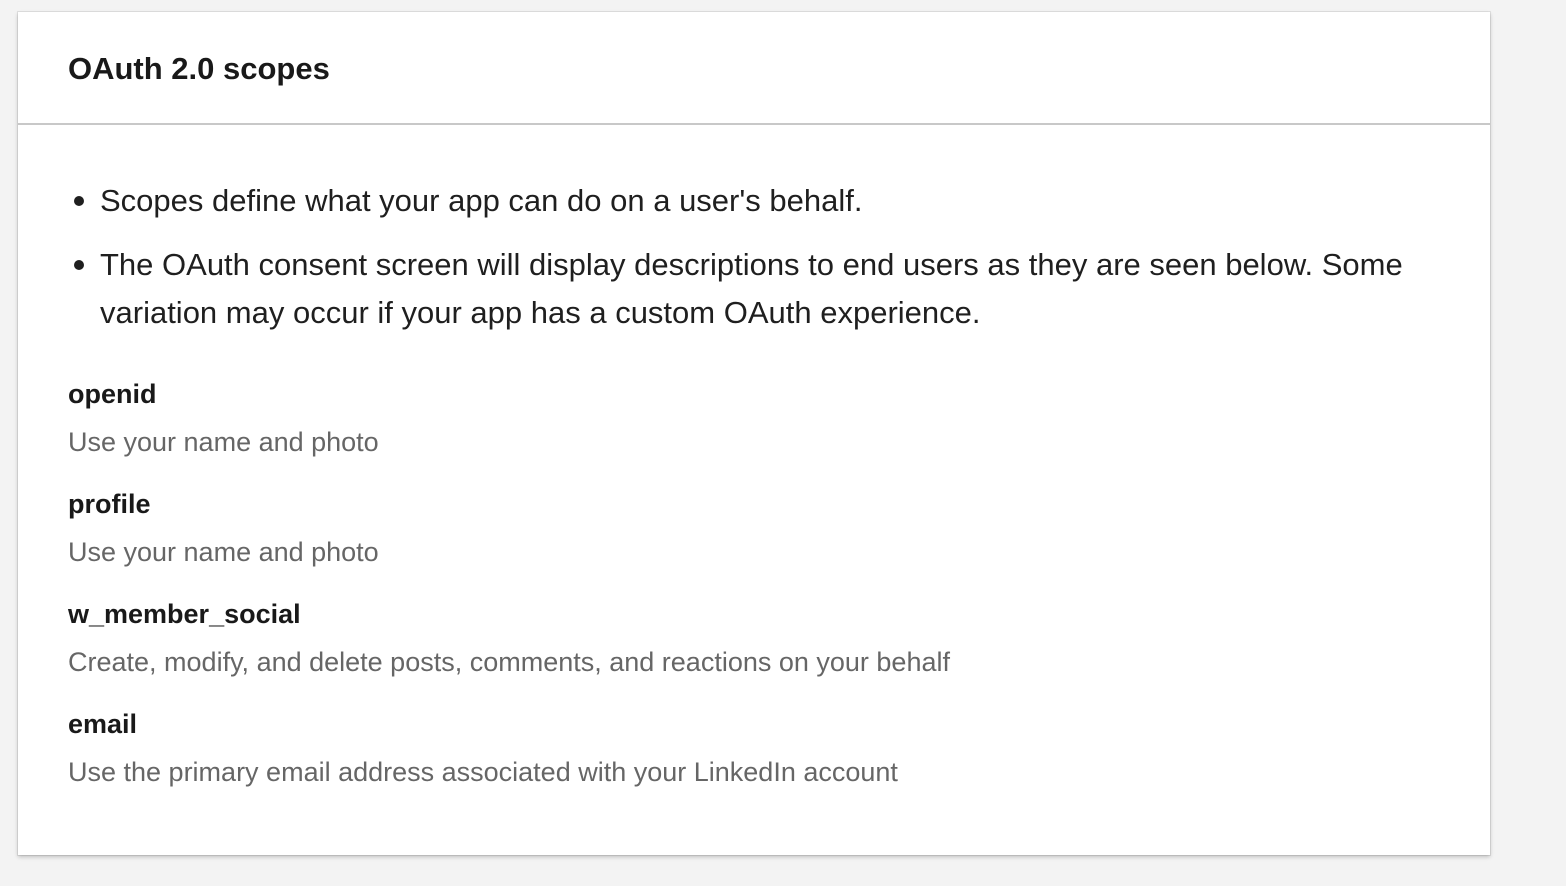 This screenshot has width=1566, height=886. What do you see at coordinates (754, 533) in the screenshot?
I see `scope-item-profile: profile Use your name and photo` at bounding box center [754, 533].